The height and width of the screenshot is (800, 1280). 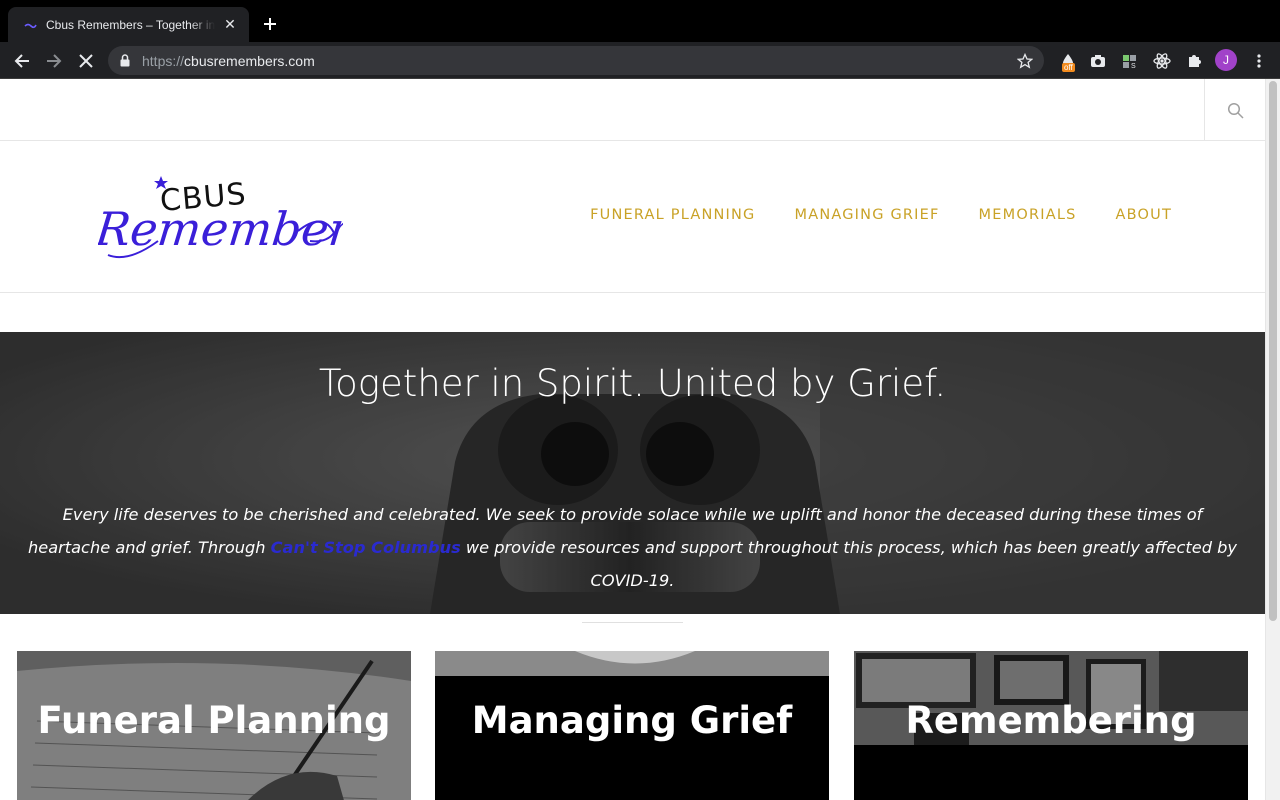 What do you see at coordinates (1025, 61) in the screenshot?
I see `bookmark-star-icon` at bounding box center [1025, 61].